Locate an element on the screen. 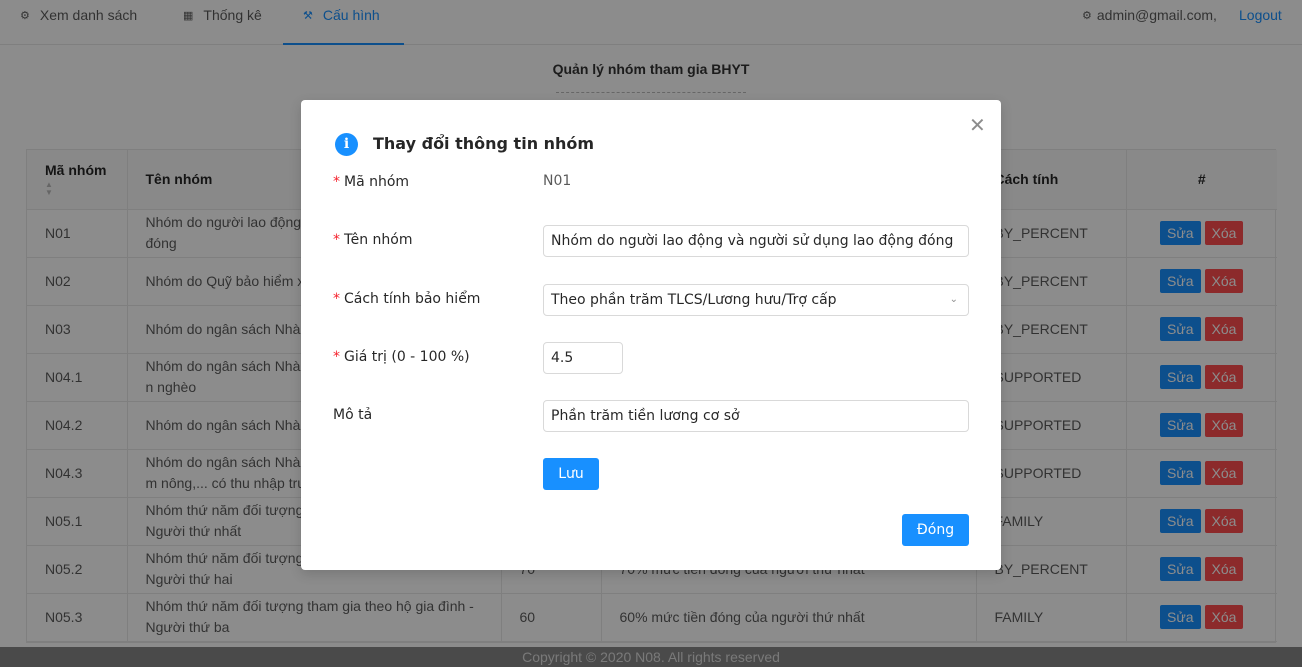 Image resolution: width=1302 pixels, height=667 pixels. desc-input: Phần trăm tiền lương cơ sở is located at coordinates (756, 416).